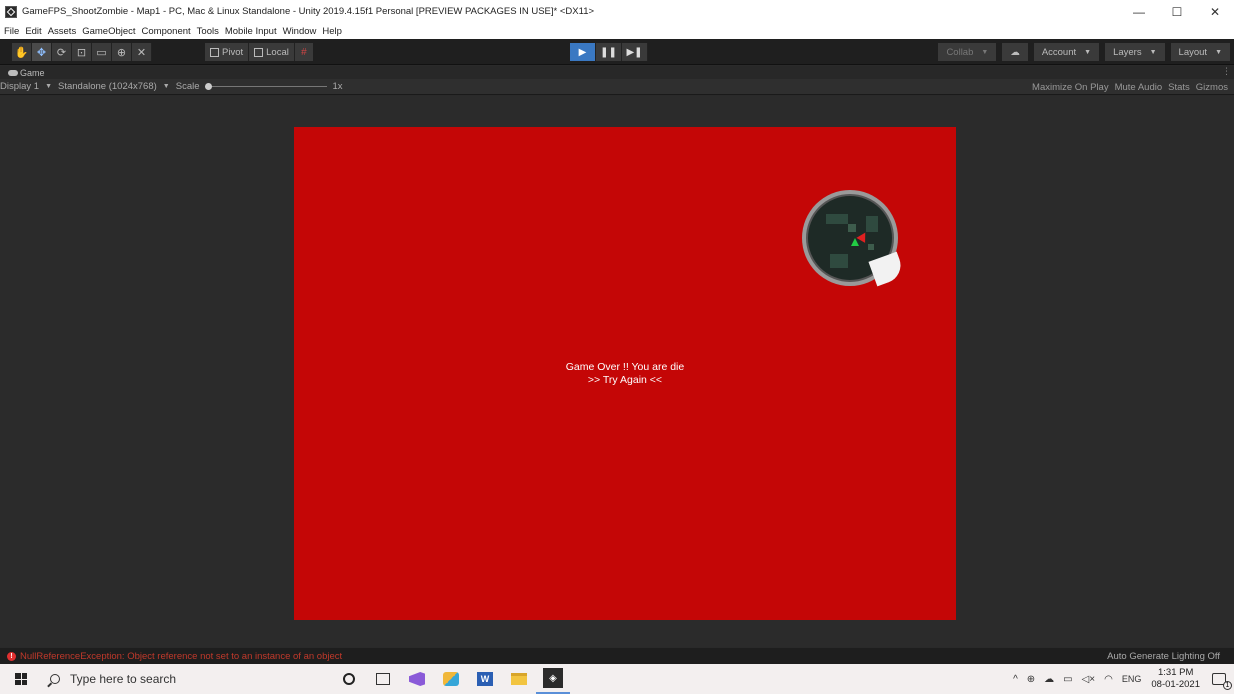  I want to click on clock-time: 1:31 PM, so click(1176, 672).